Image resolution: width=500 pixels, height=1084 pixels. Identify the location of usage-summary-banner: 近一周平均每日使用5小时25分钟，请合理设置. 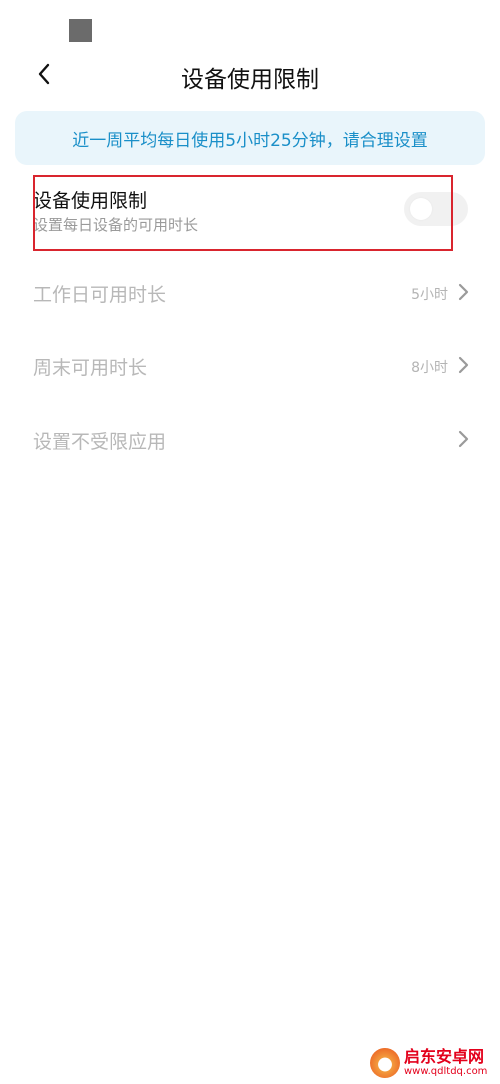
(250, 138).